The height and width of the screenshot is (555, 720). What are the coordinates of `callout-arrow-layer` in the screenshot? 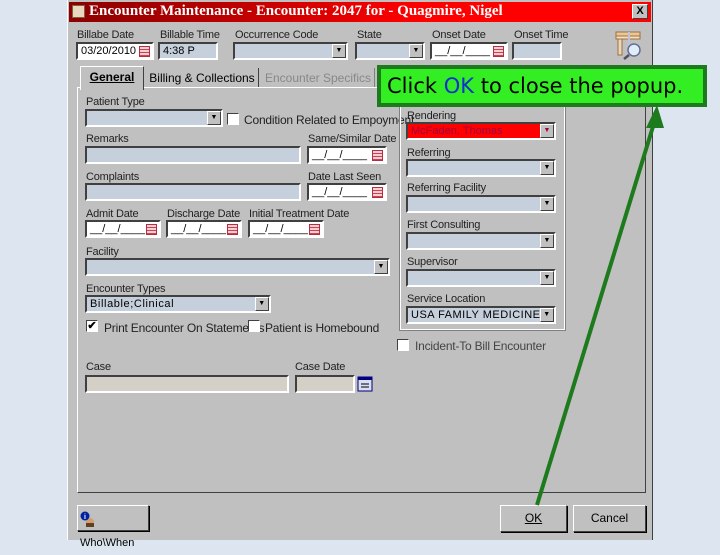 It's located at (599, 305).